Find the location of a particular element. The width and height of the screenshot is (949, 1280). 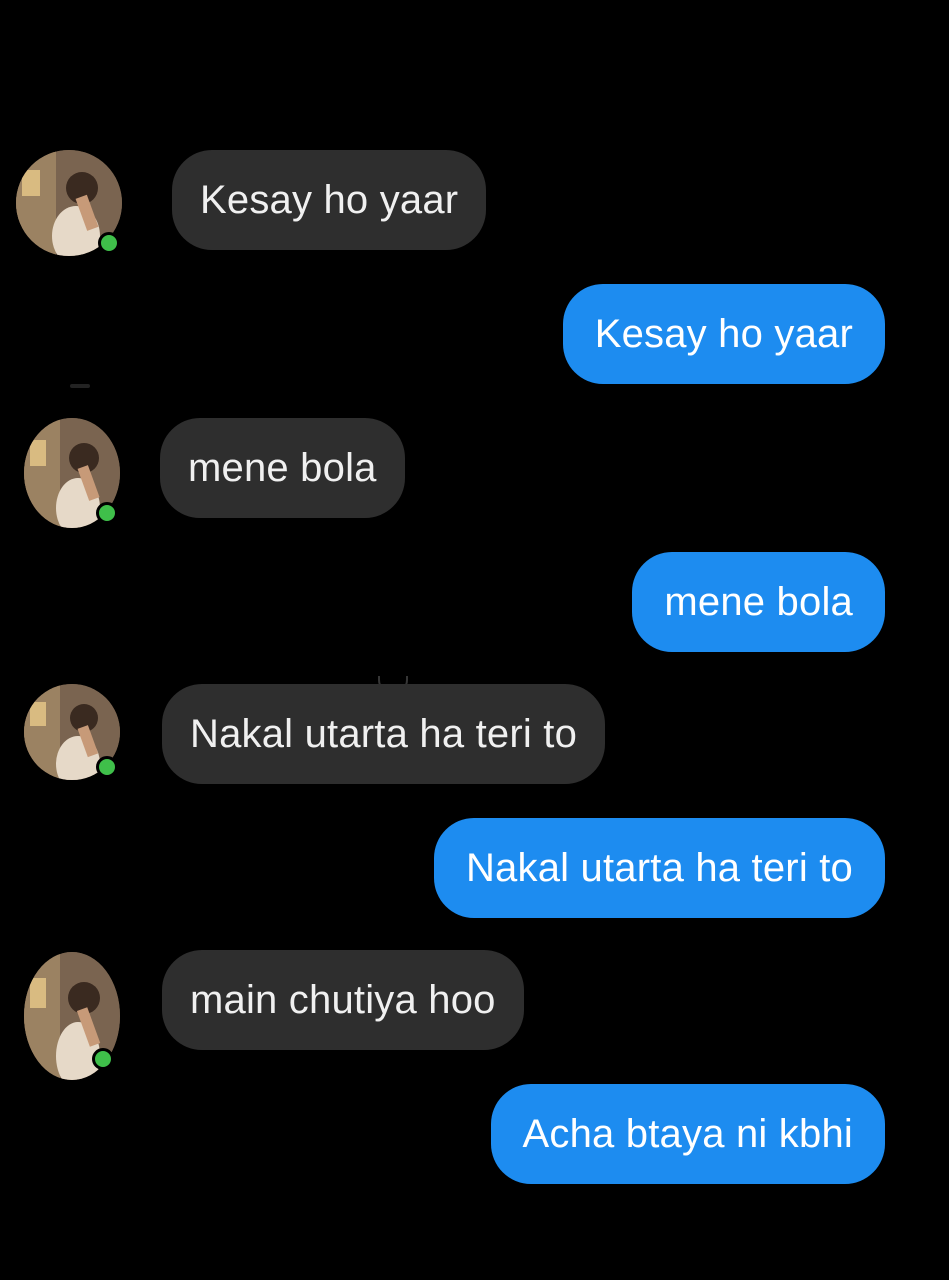

incoming-message-bubble: Kesay ho yaar is located at coordinates (329, 200).